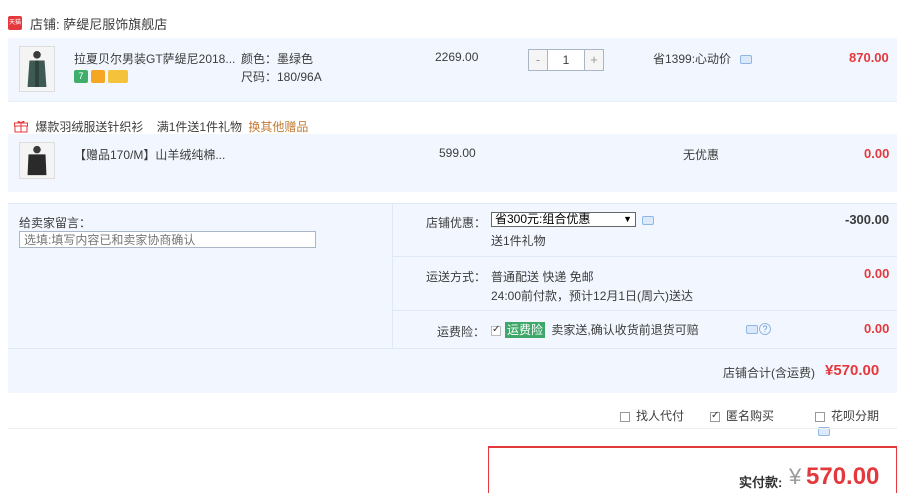 The width and height of the screenshot is (897, 493). What do you see at coordinates (765, 329) in the screenshot?
I see `help-icon: ?` at bounding box center [765, 329].